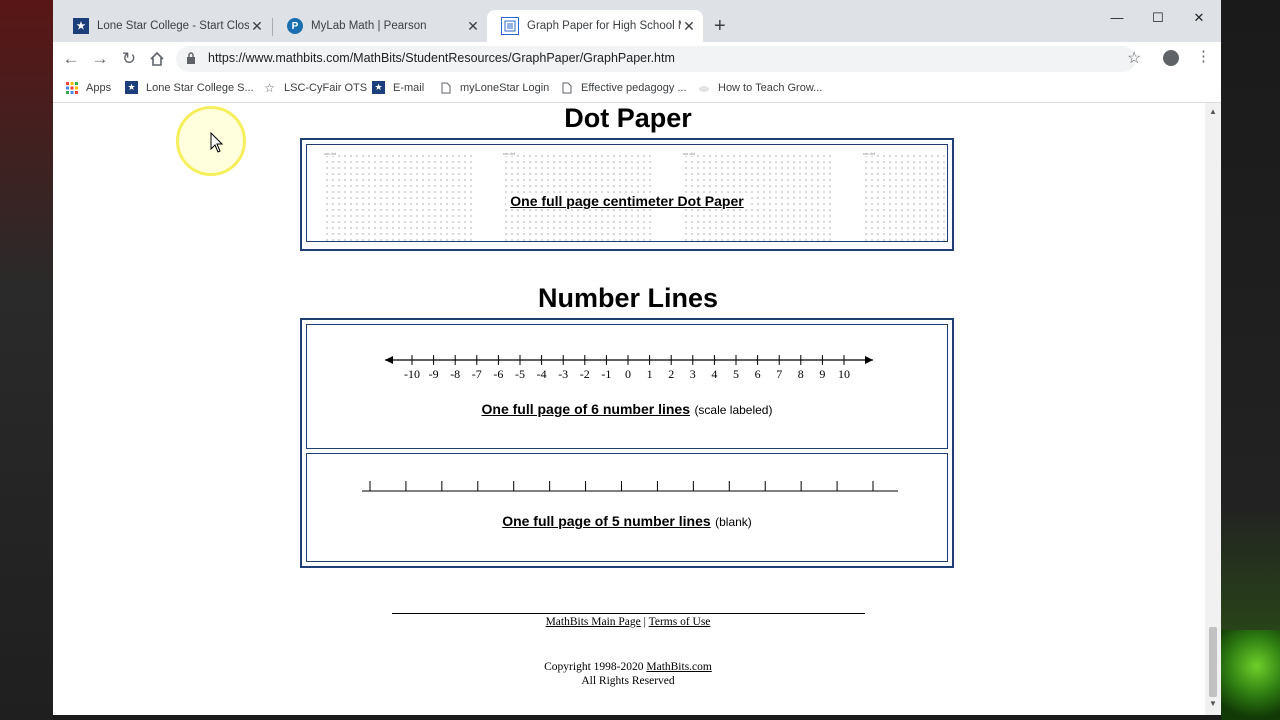 This screenshot has width=1280, height=720. What do you see at coordinates (693, 374) in the screenshot?
I see `number-line-tick-label: 3` at bounding box center [693, 374].